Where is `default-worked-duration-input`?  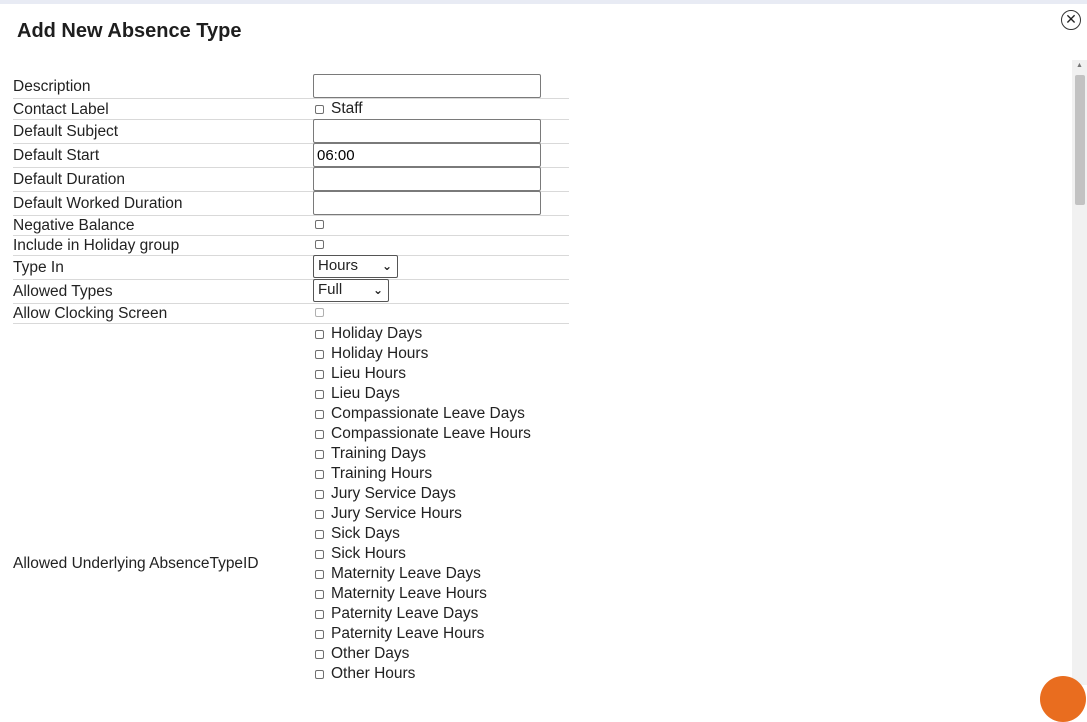
default-worked-duration-input is located at coordinates (427, 203).